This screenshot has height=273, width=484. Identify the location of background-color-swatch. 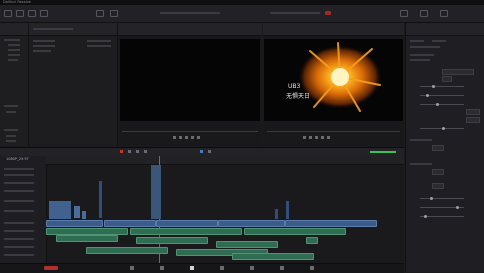
(438, 186).